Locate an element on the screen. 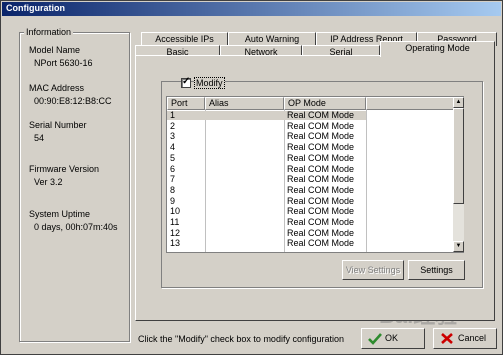 The width and height of the screenshot is (503, 355). settings-button: Settings is located at coordinates (436, 270).